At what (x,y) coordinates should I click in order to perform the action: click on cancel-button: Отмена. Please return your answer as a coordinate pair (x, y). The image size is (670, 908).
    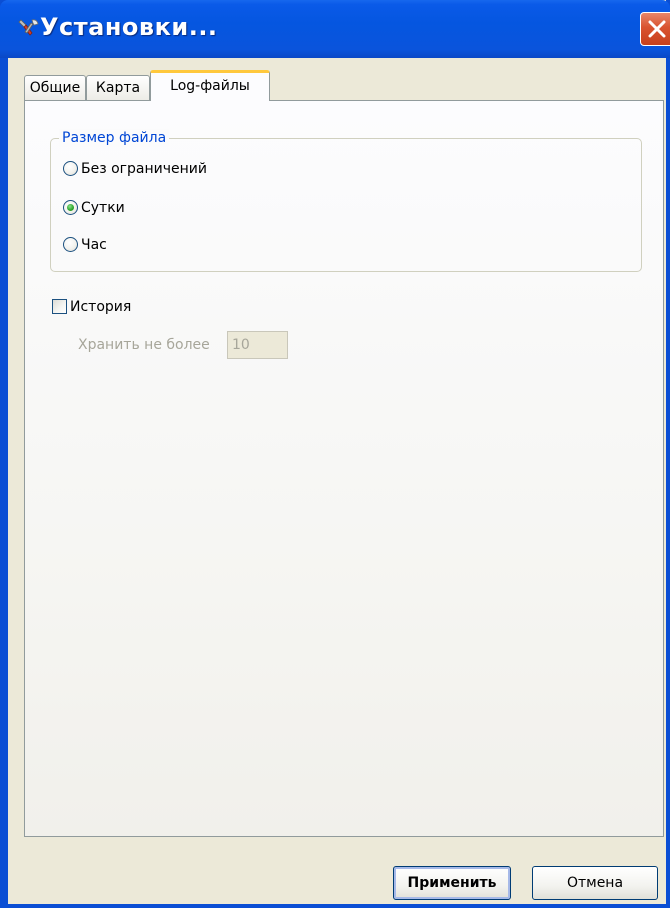
    Looking at the image, I should click on (595, 883).